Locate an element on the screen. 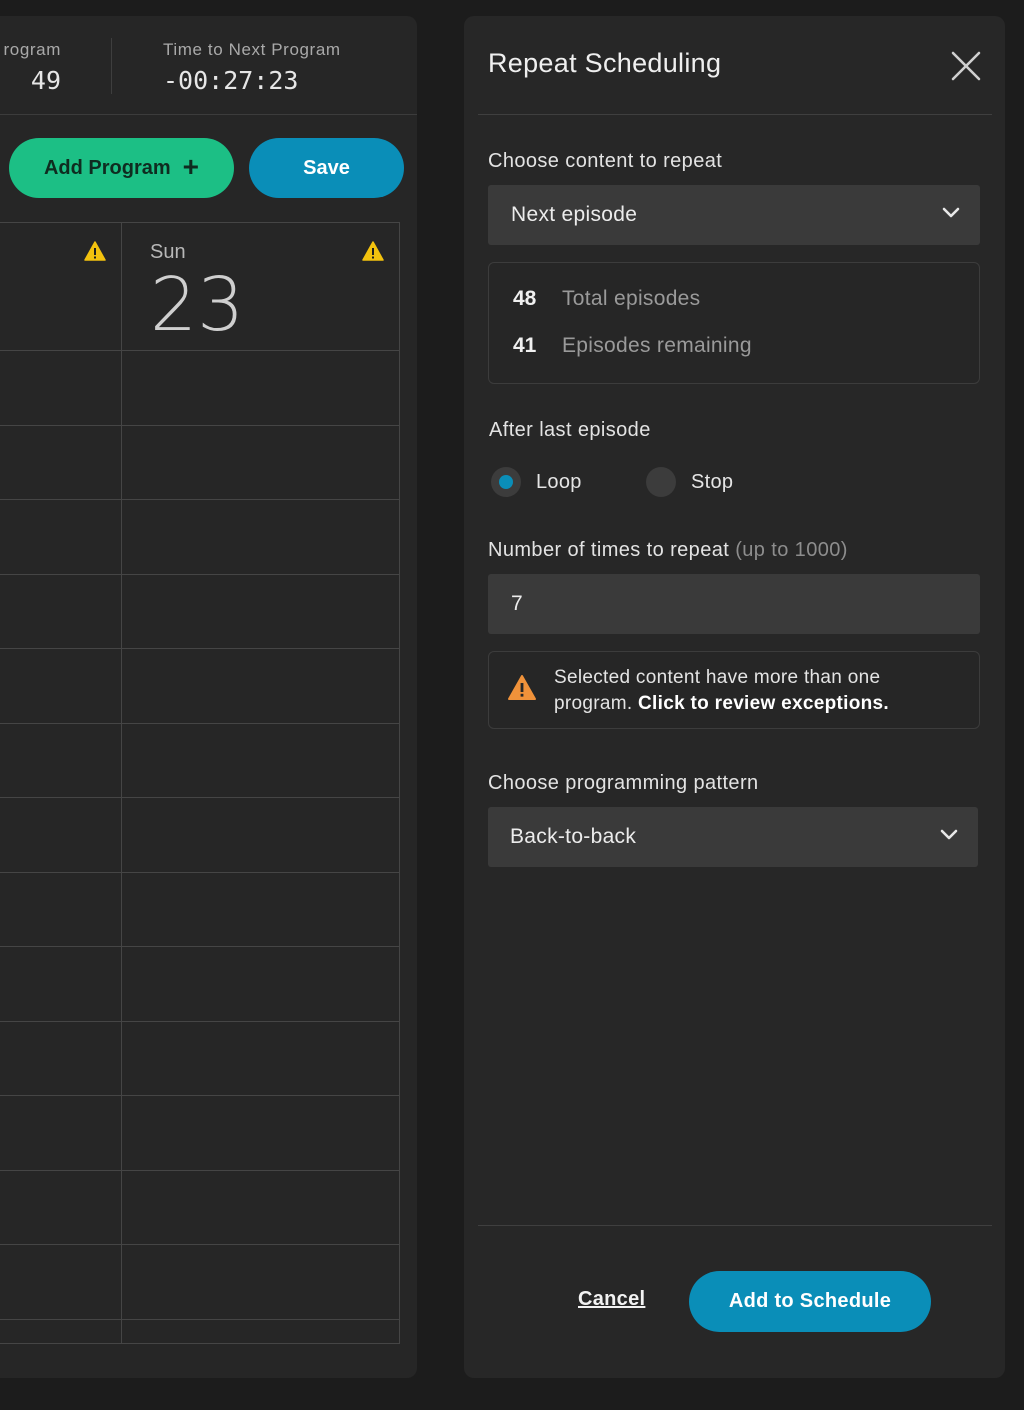  stat-episodes-remaining: 41 Episodes remaining is located at coordinates (632, 346).